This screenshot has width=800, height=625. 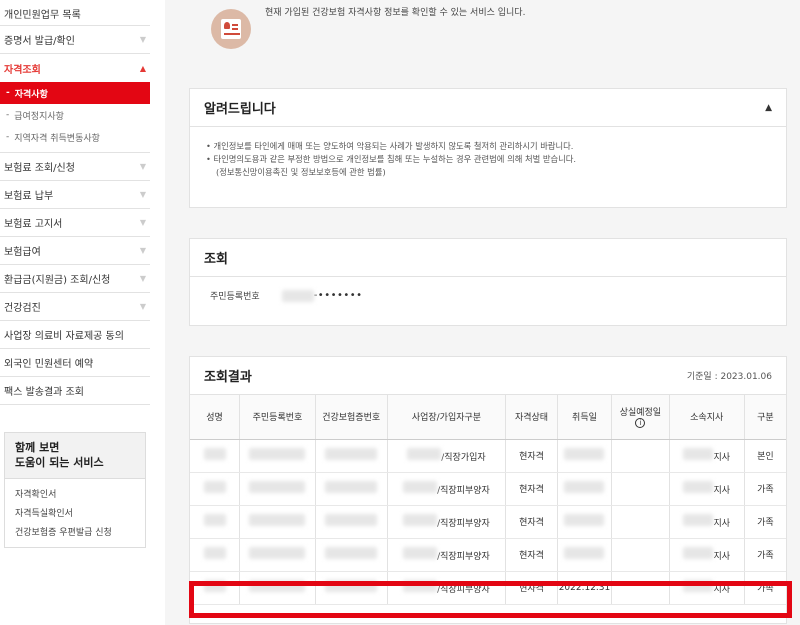 I want to click on base-date: 기준일 : 2023.01.06, so click(x=729, y=377).